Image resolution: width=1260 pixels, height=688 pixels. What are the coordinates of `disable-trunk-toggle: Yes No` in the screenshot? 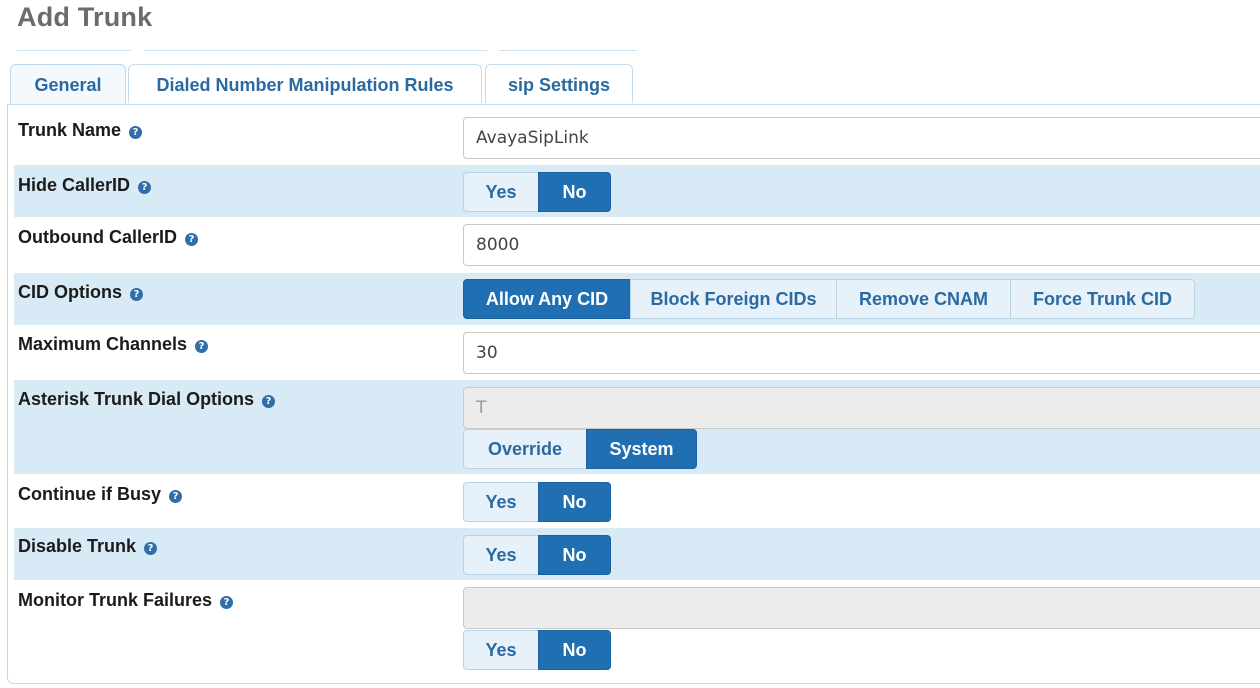 It's located at (537, 555).